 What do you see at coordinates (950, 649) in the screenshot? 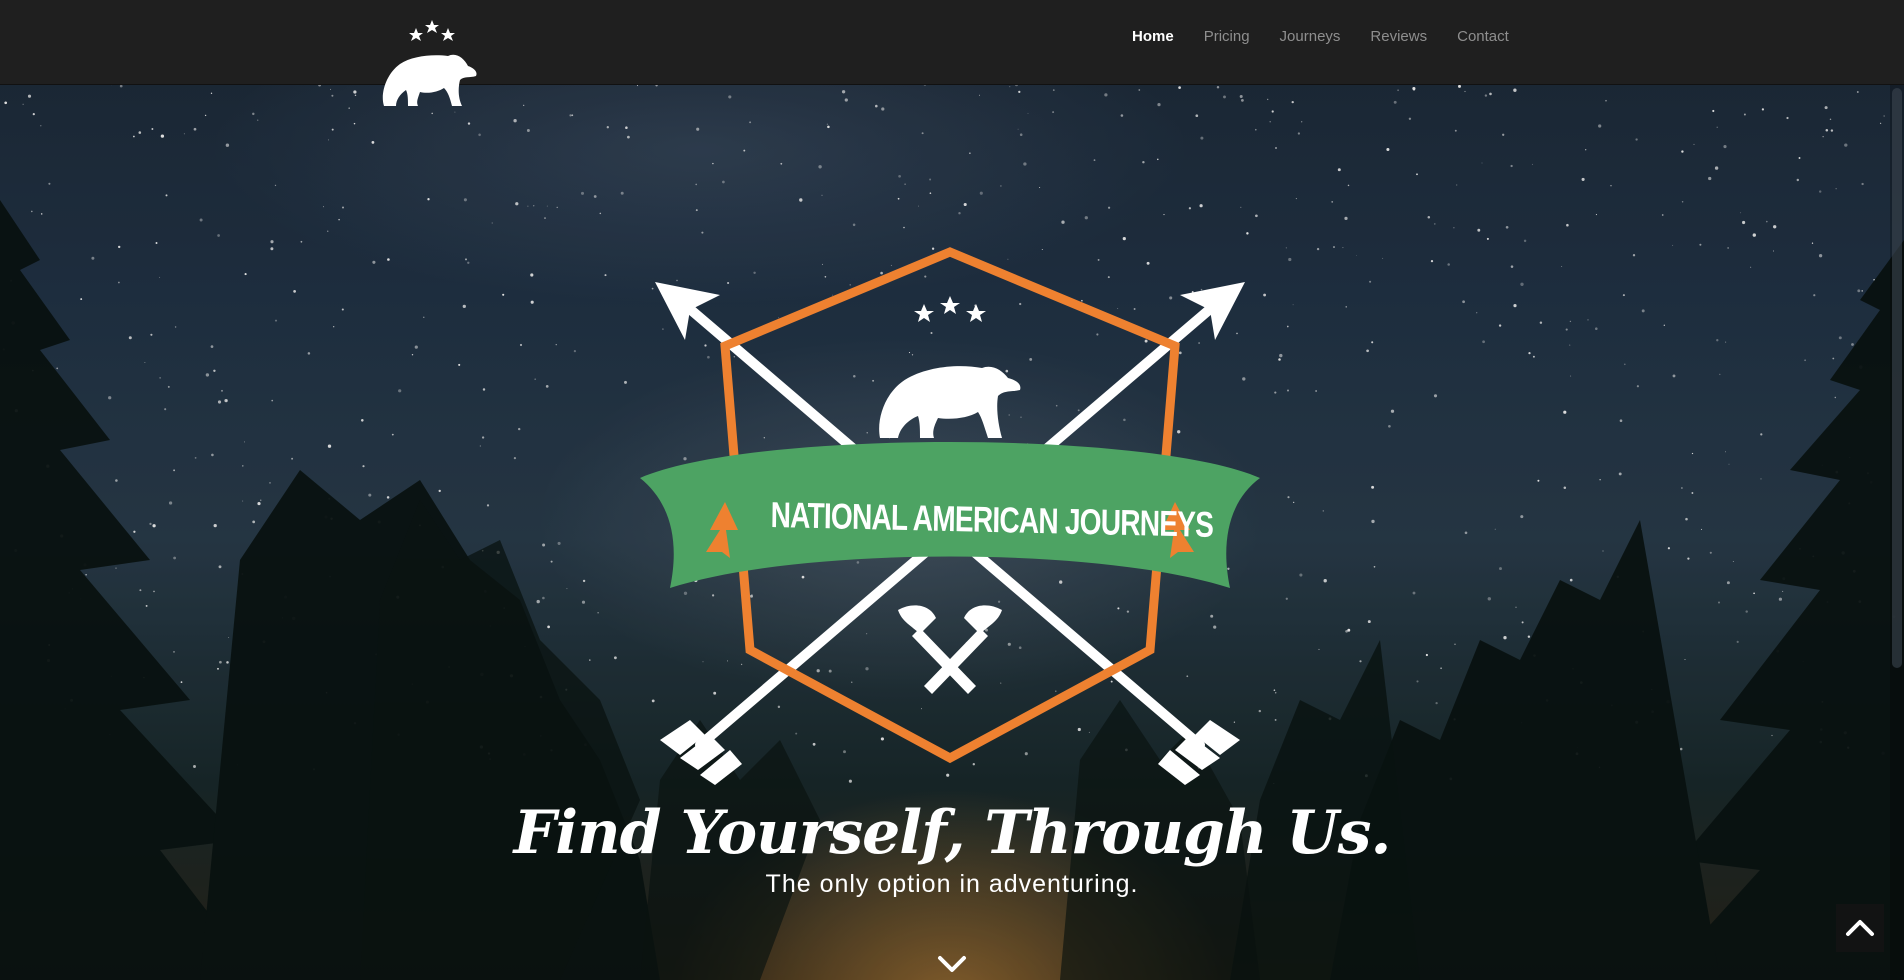
I see `crossed-axes-icon` at bounding box center [950, 649].